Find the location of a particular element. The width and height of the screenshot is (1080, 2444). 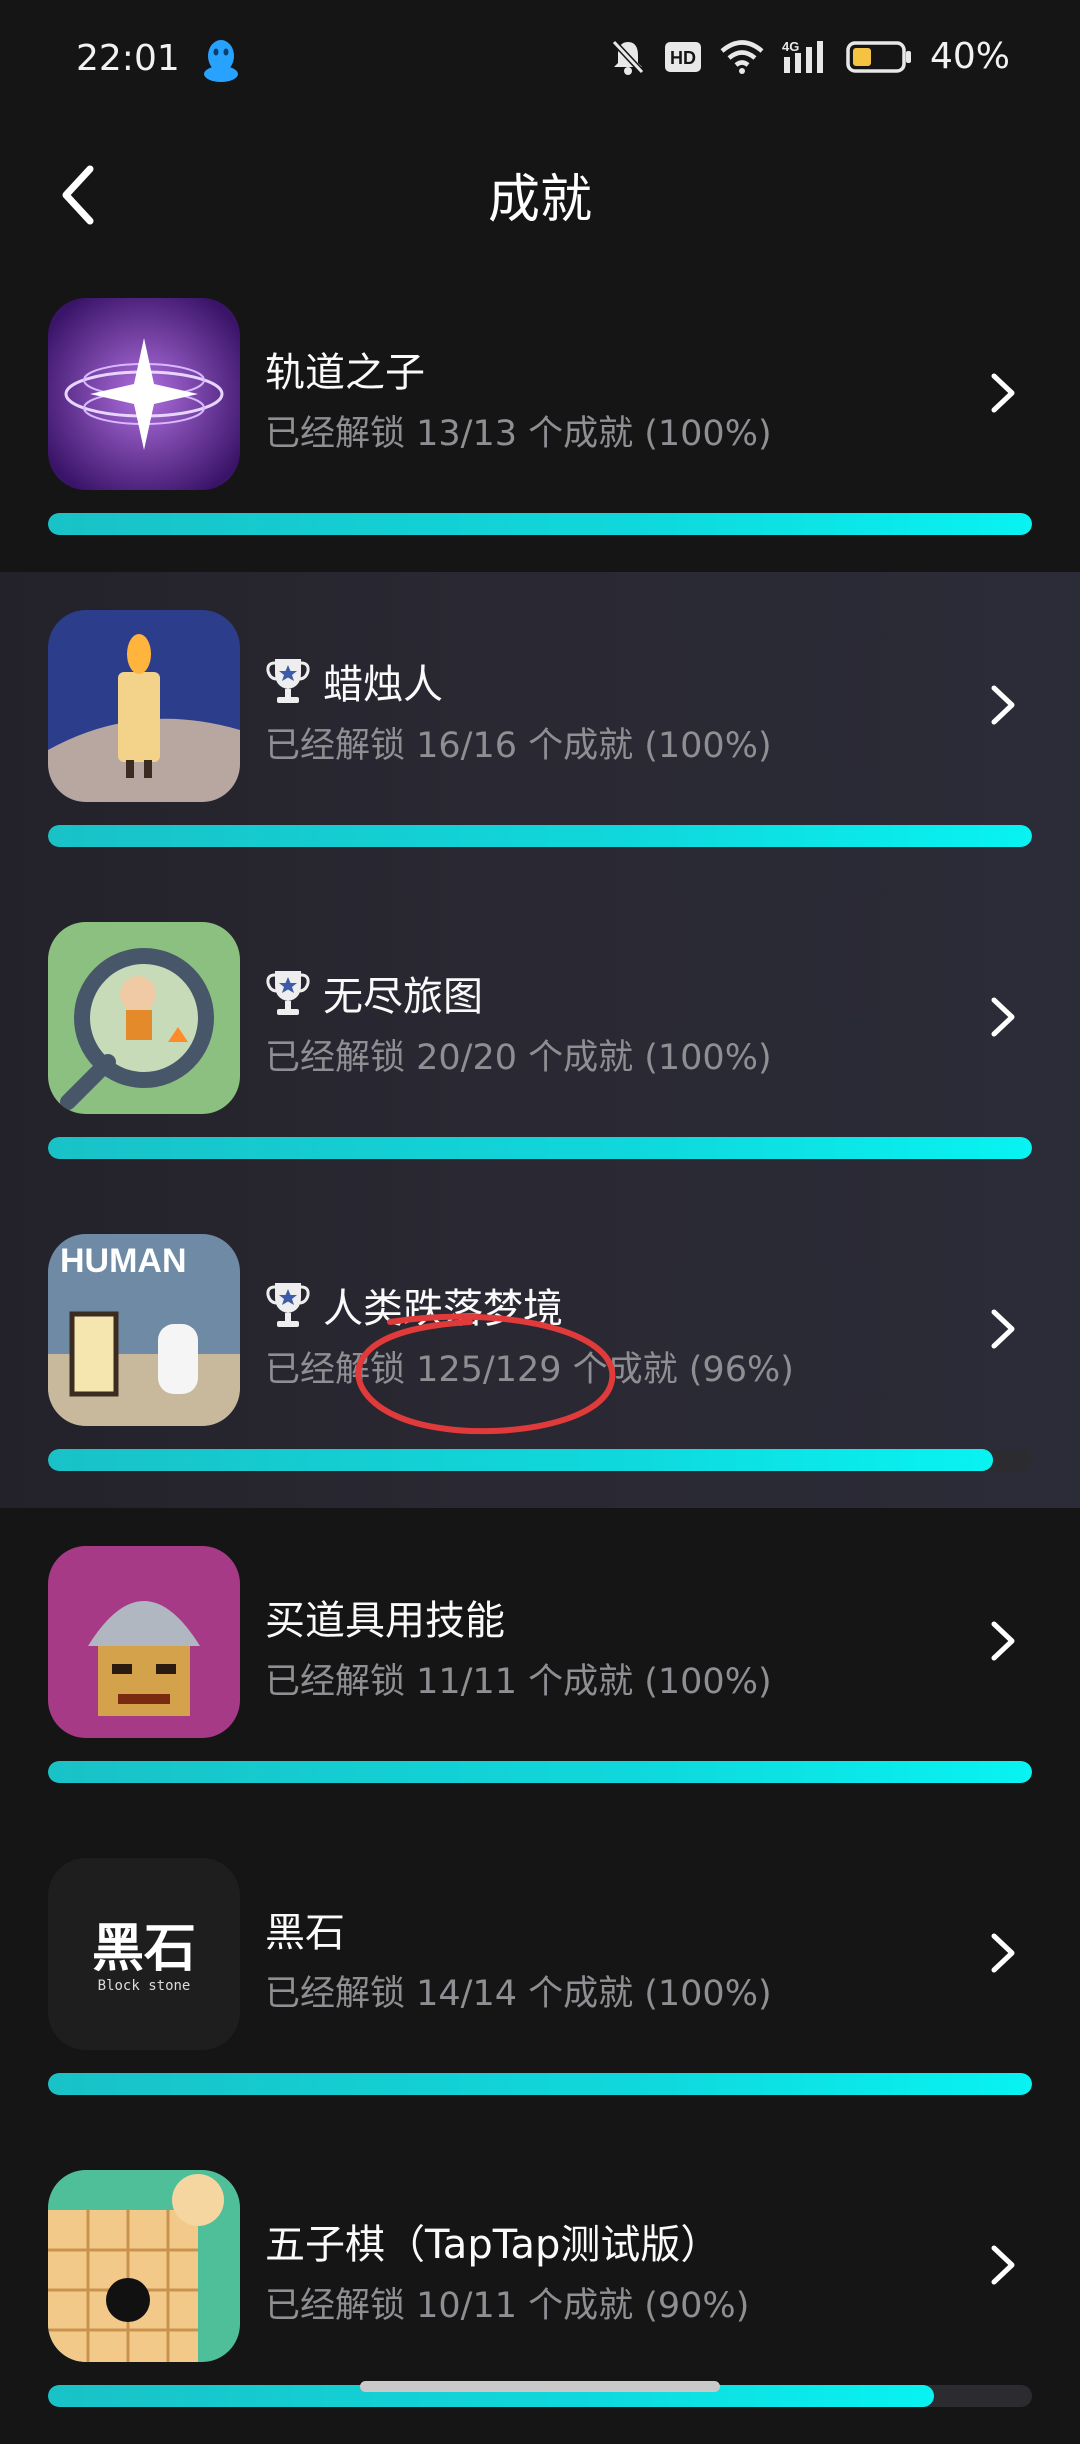

progress-text: 已经解锁 16/16 个成就 (100%) is located at coordinates (518, 746).